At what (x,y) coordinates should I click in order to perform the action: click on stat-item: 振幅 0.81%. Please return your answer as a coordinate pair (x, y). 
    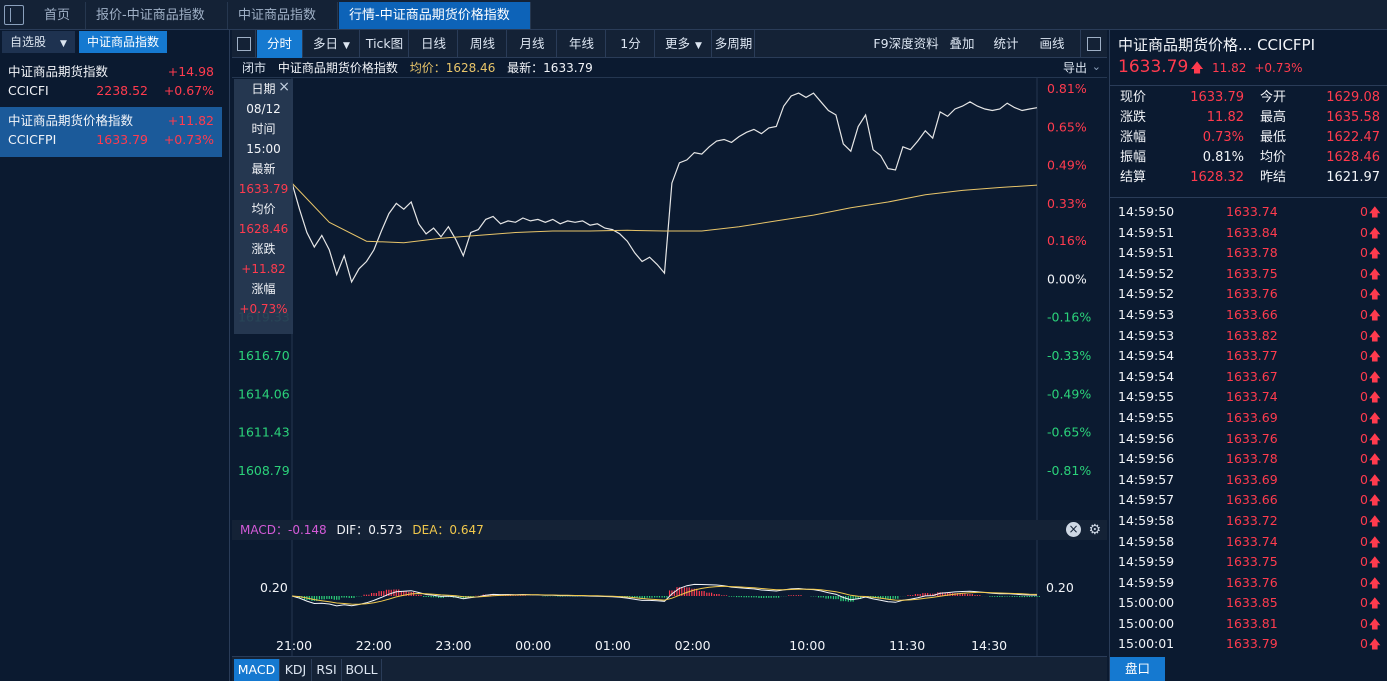
    Looking at the image, I should click on (1182, 158).